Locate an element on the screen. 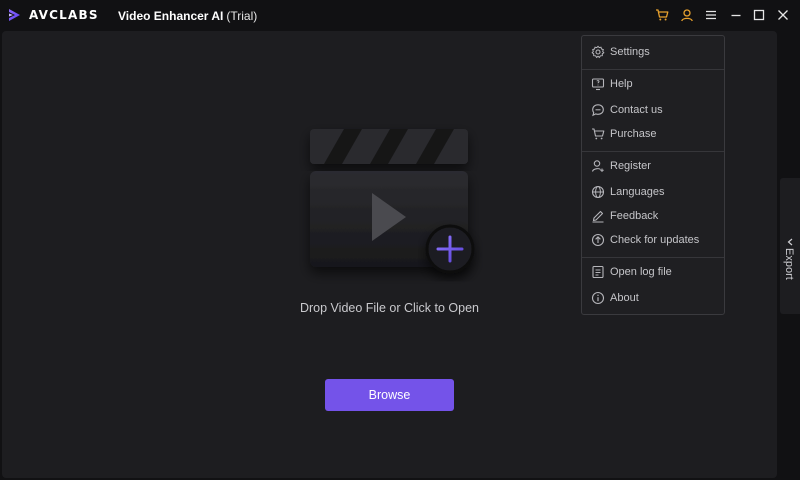  menu-item-register: Register is located at coordinates (653, 166).